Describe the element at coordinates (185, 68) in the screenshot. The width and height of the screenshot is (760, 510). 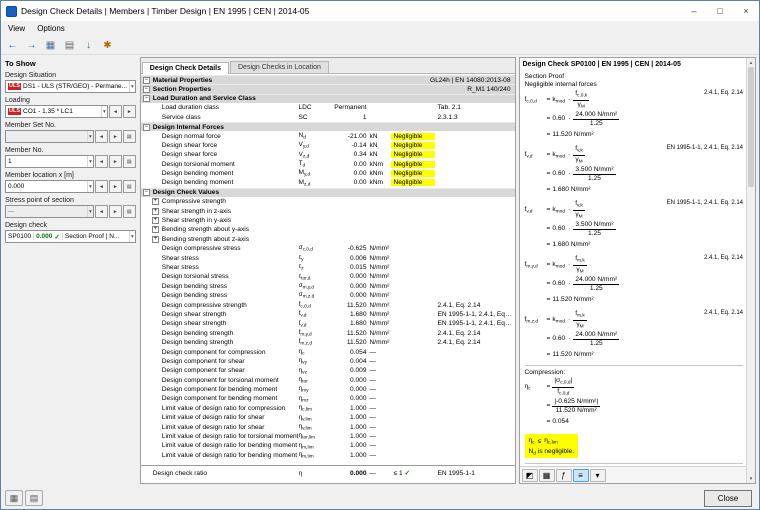
I see `tab-design-check-details: Design Check Details` at that location.